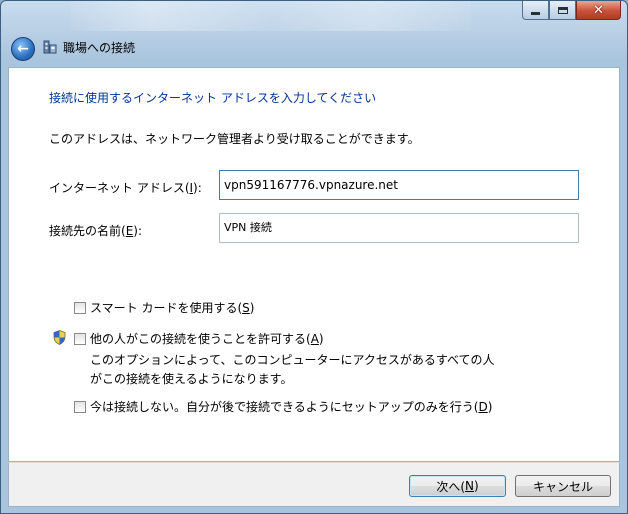 This screenshot has height=514, width=628. What do you see at coordinates (80, 339) in the screenshot?
I see `allow-others-checkbox` at bounding box center [80, 339].